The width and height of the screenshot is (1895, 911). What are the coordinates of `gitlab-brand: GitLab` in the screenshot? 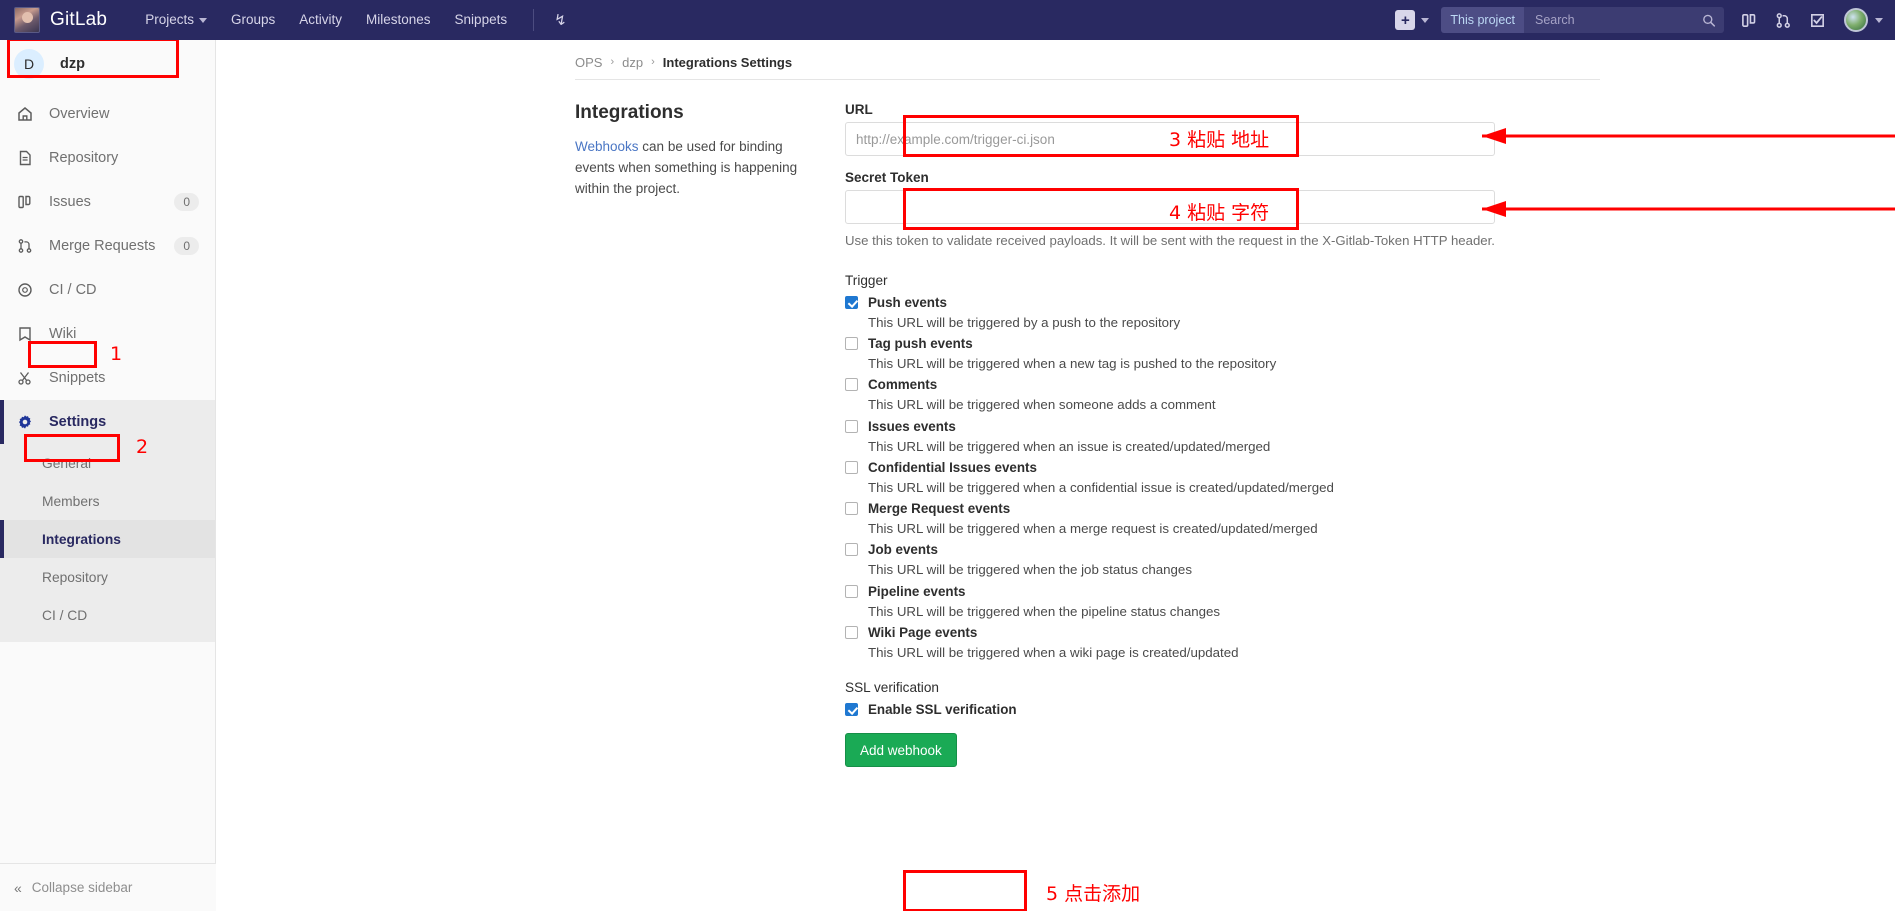 It's located at (60, 20).